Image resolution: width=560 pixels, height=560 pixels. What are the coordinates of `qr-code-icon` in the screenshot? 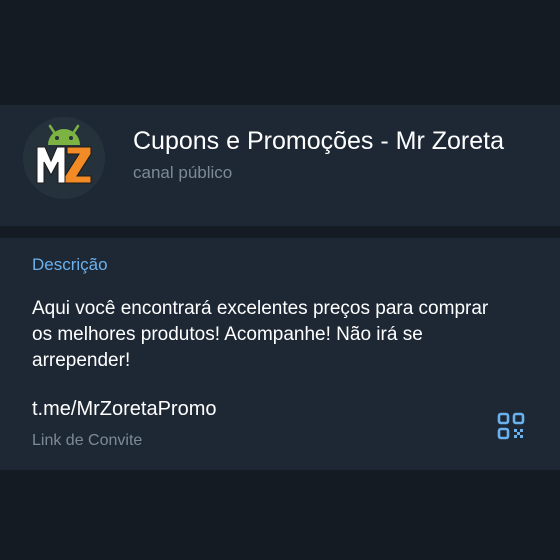 It's located at (511, 426).